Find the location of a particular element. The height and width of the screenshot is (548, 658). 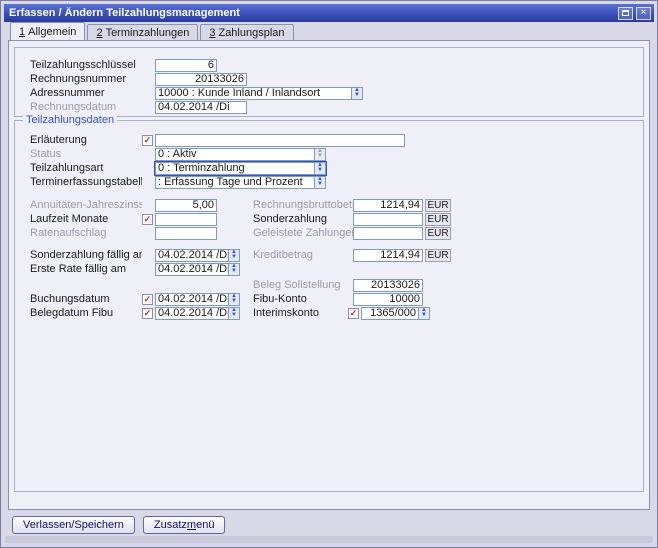

terminerfassungstabelle-field: : Erfassung Tage und Prozent is located at coordinates (235, 182).